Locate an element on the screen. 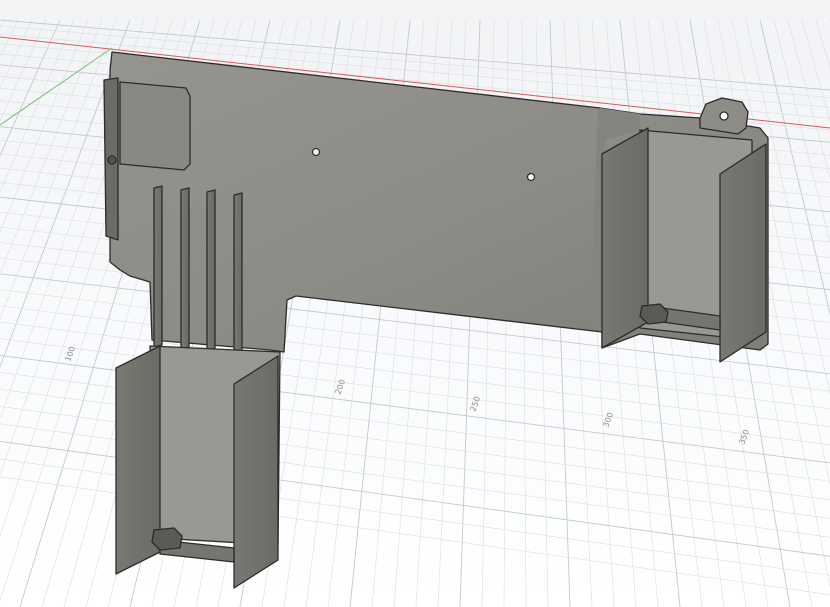 The width and height of the screenshot is (830, 607). side-pin-icon is located at coordinates (112, 160).